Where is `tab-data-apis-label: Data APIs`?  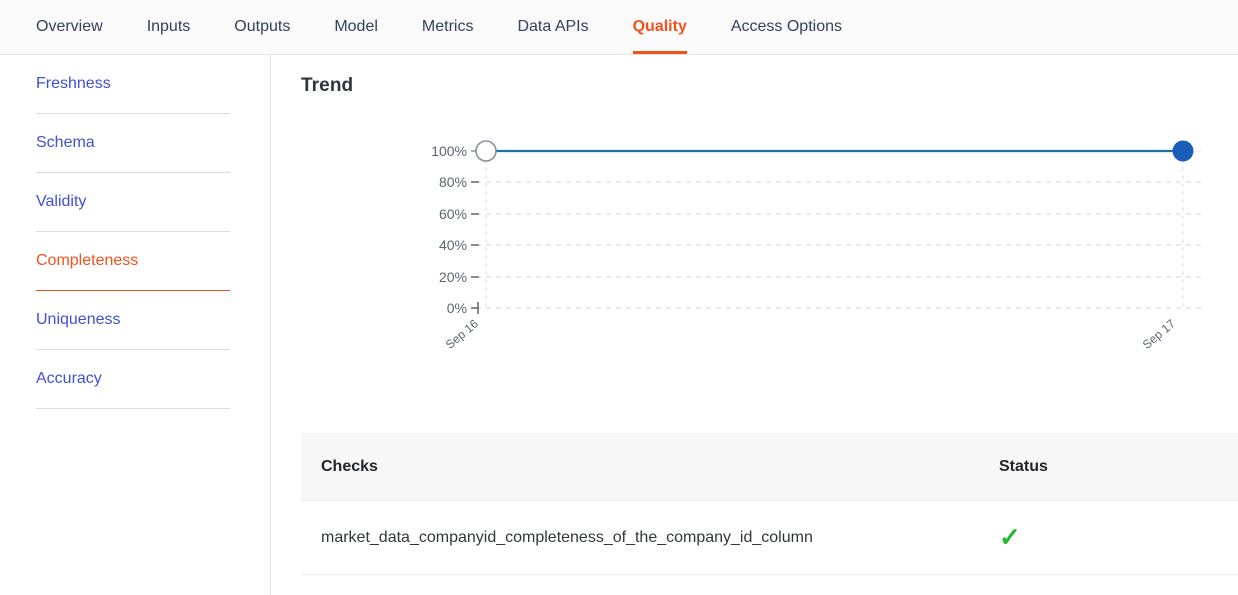 tab-data-apis-label: Data APIs is located at coordinates (553, 26).